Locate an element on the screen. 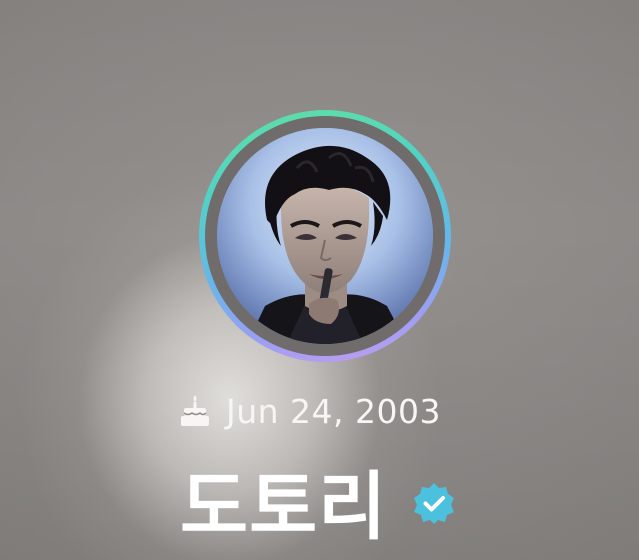 Image resolution: width=639 pixels, height=560 pixels. verified-badge-icon is located at coordinates (434, 503).